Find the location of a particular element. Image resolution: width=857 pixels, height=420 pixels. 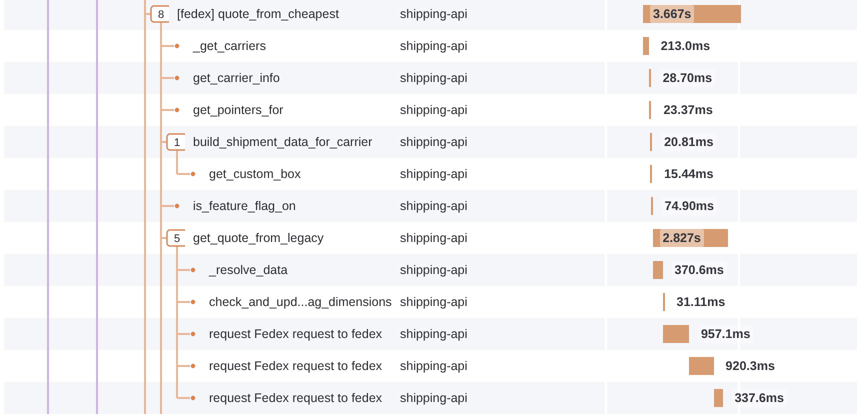

duration-label: 337.6ms is located at coordinates (759, 398).